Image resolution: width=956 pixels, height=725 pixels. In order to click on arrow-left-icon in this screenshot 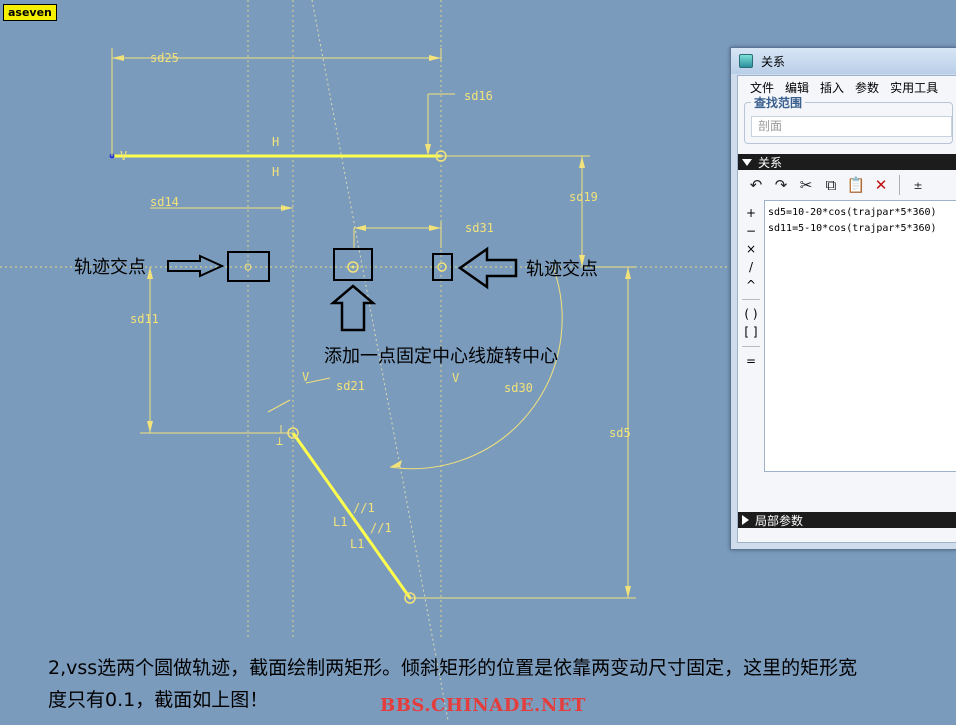, I will do `click(487, 268)`.